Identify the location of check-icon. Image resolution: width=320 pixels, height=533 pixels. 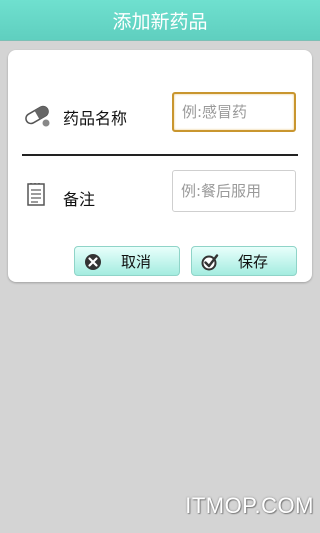
(210, 262).